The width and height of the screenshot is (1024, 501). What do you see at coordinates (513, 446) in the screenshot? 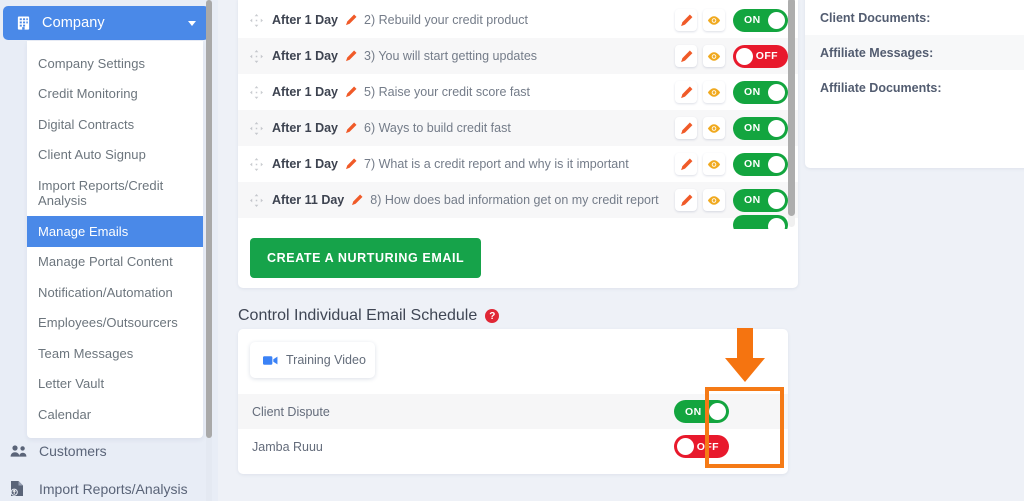
I see `schedule-row-jamba-ruuu: Jamba Ruuu OFF` at bounding box center [513, 446].